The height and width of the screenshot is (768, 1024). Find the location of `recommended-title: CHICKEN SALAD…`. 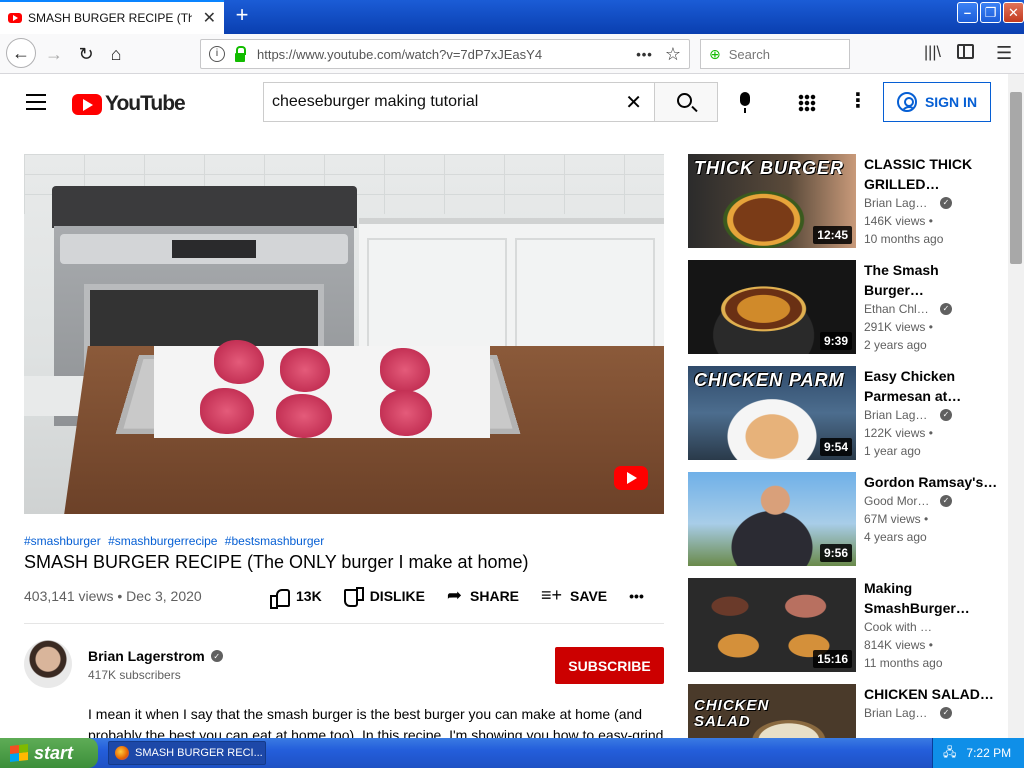

recommended-title: CHICKEN SALAD… is located at coordinates (931, 694).